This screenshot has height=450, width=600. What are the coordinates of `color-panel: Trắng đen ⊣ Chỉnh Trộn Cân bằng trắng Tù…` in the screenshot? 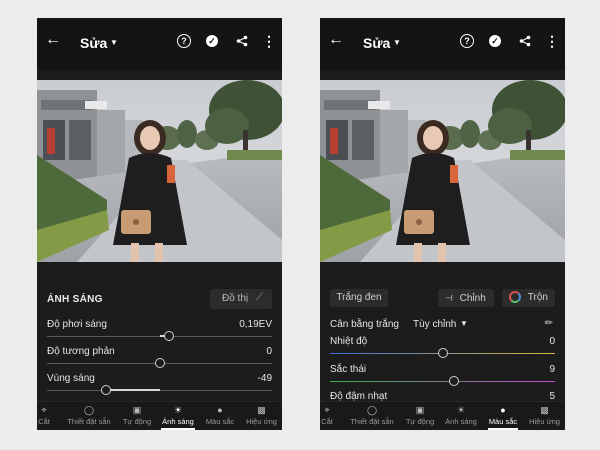 It's located at (442, 343).